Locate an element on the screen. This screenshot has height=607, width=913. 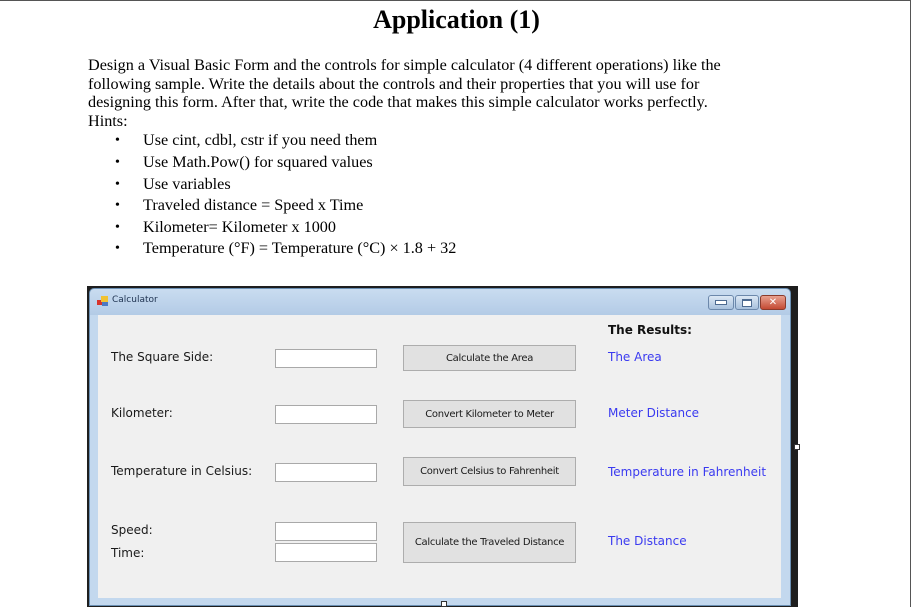
fahrenheit-result-label: Temperature in Fahrenheit is located at coordinates (687, 472).